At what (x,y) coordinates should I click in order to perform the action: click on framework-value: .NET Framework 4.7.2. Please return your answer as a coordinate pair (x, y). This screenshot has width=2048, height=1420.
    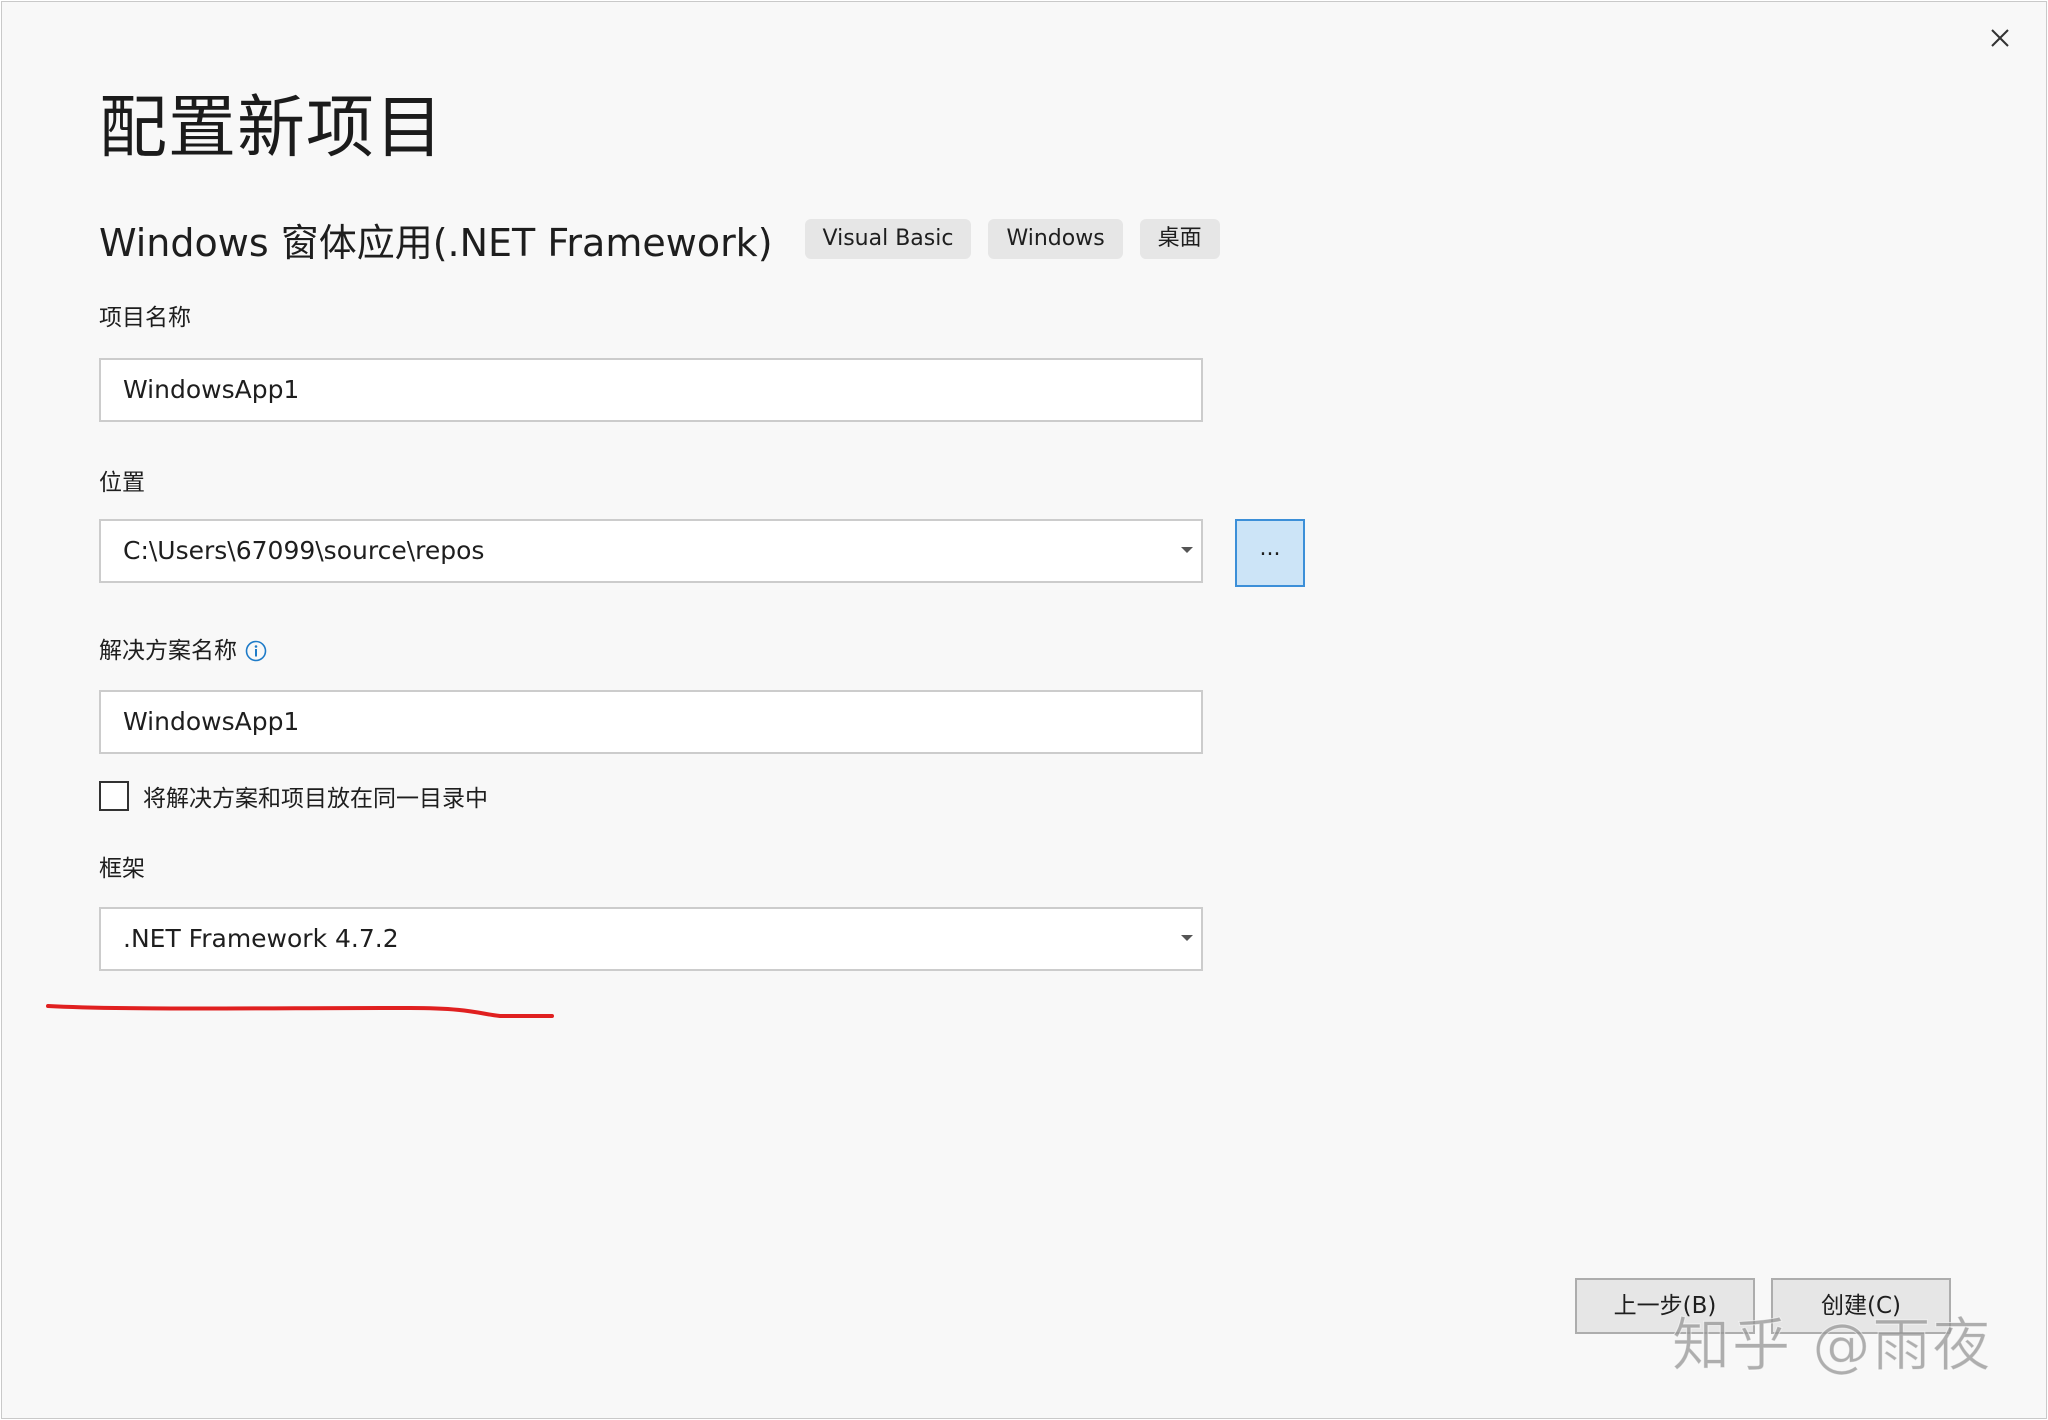
    Looking at the image, I should click on (261, 938).